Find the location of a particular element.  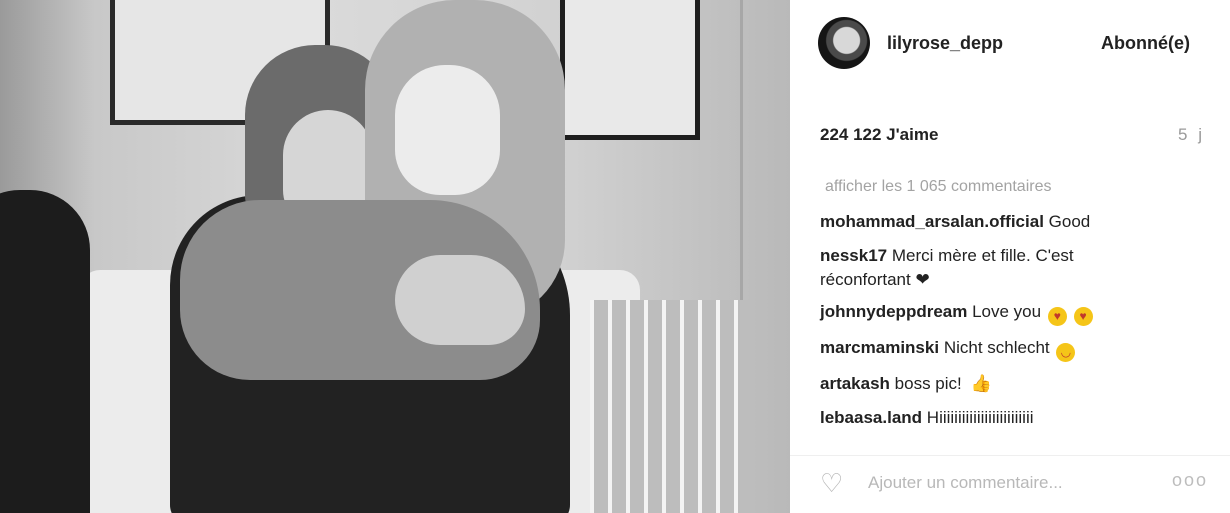

comment-author: marcmaminski is located at coordinates (879, 347).